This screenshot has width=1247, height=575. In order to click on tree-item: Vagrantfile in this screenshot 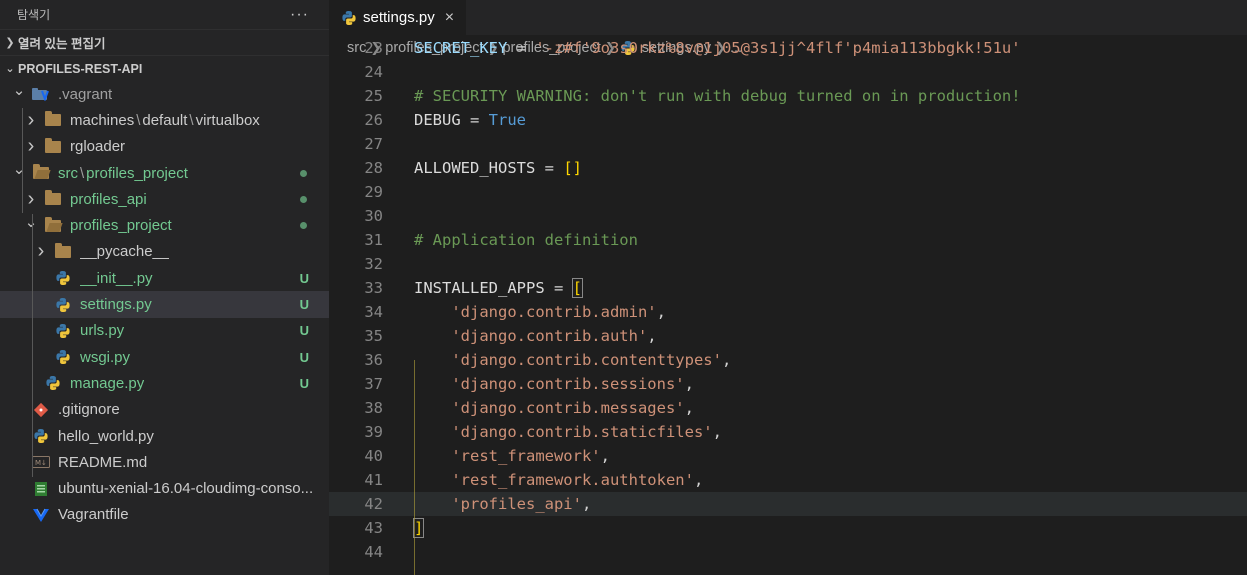, I will do `click(164, 515)`.